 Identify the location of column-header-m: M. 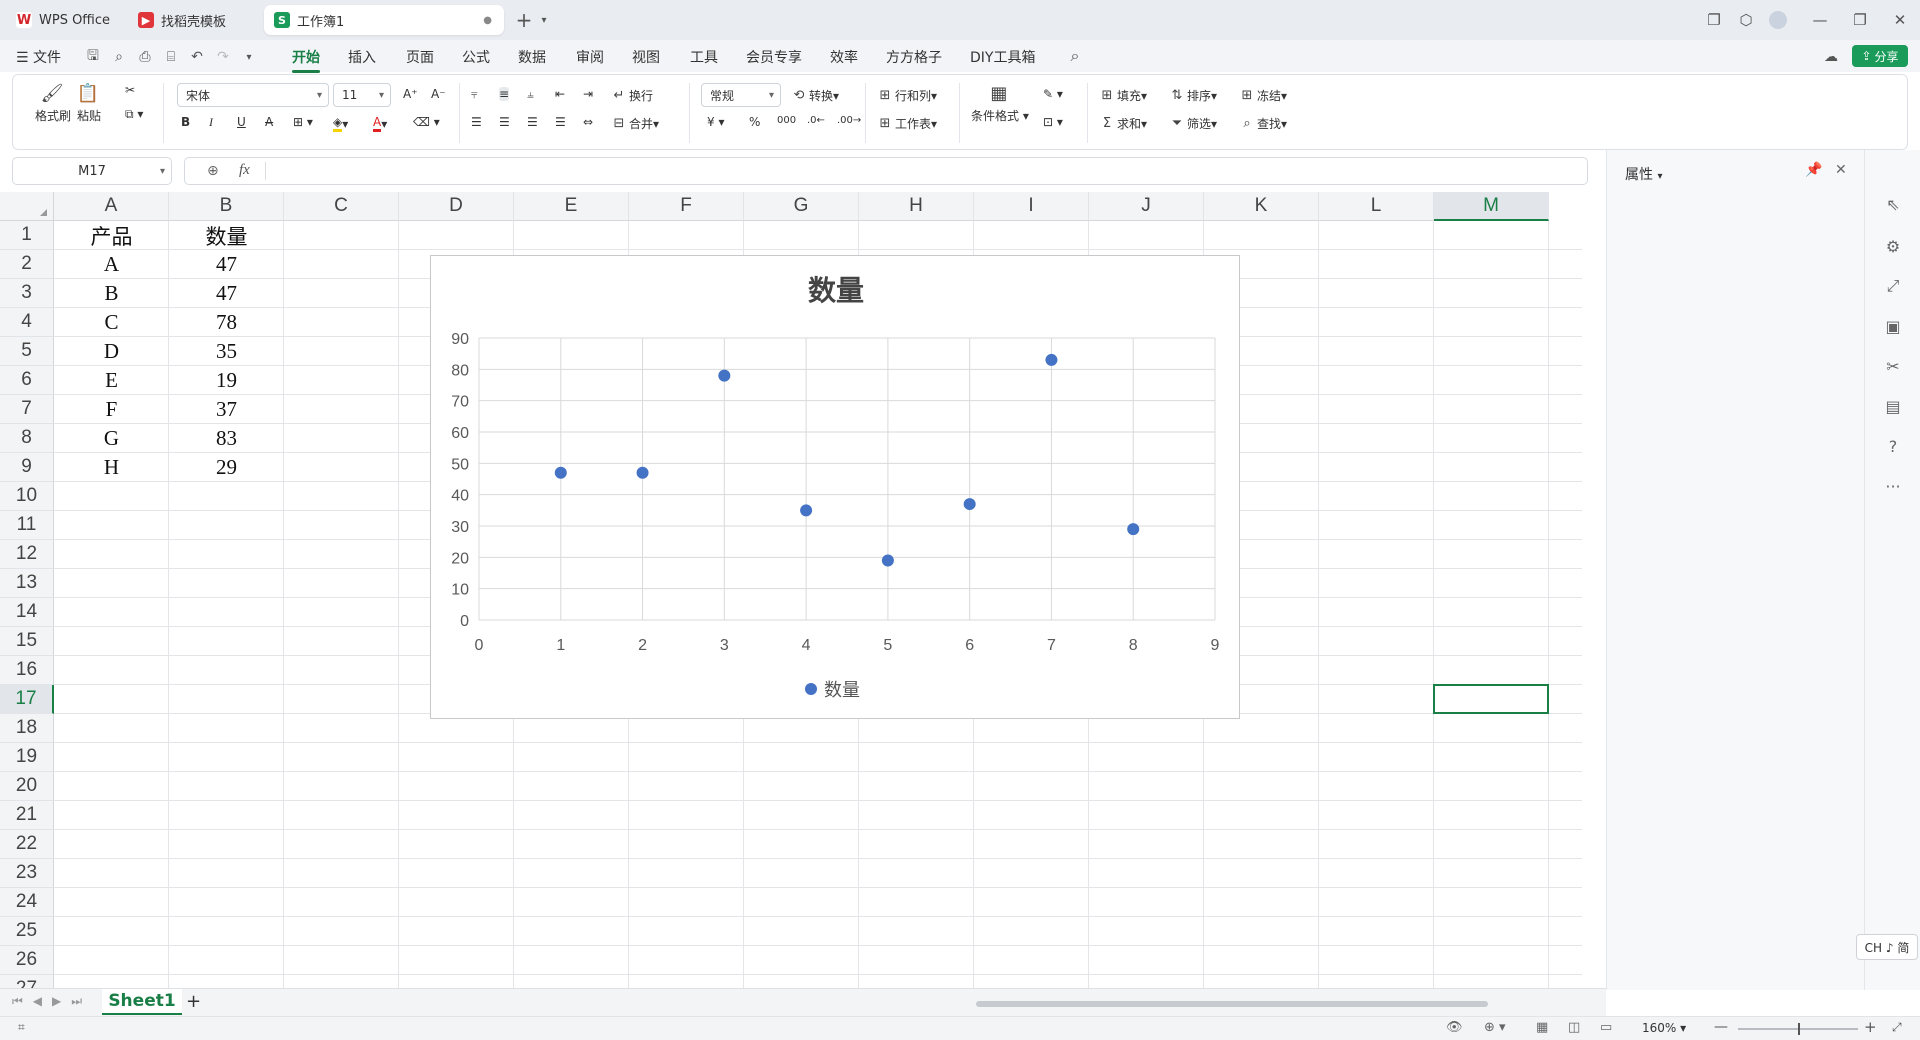
(1491, 206).